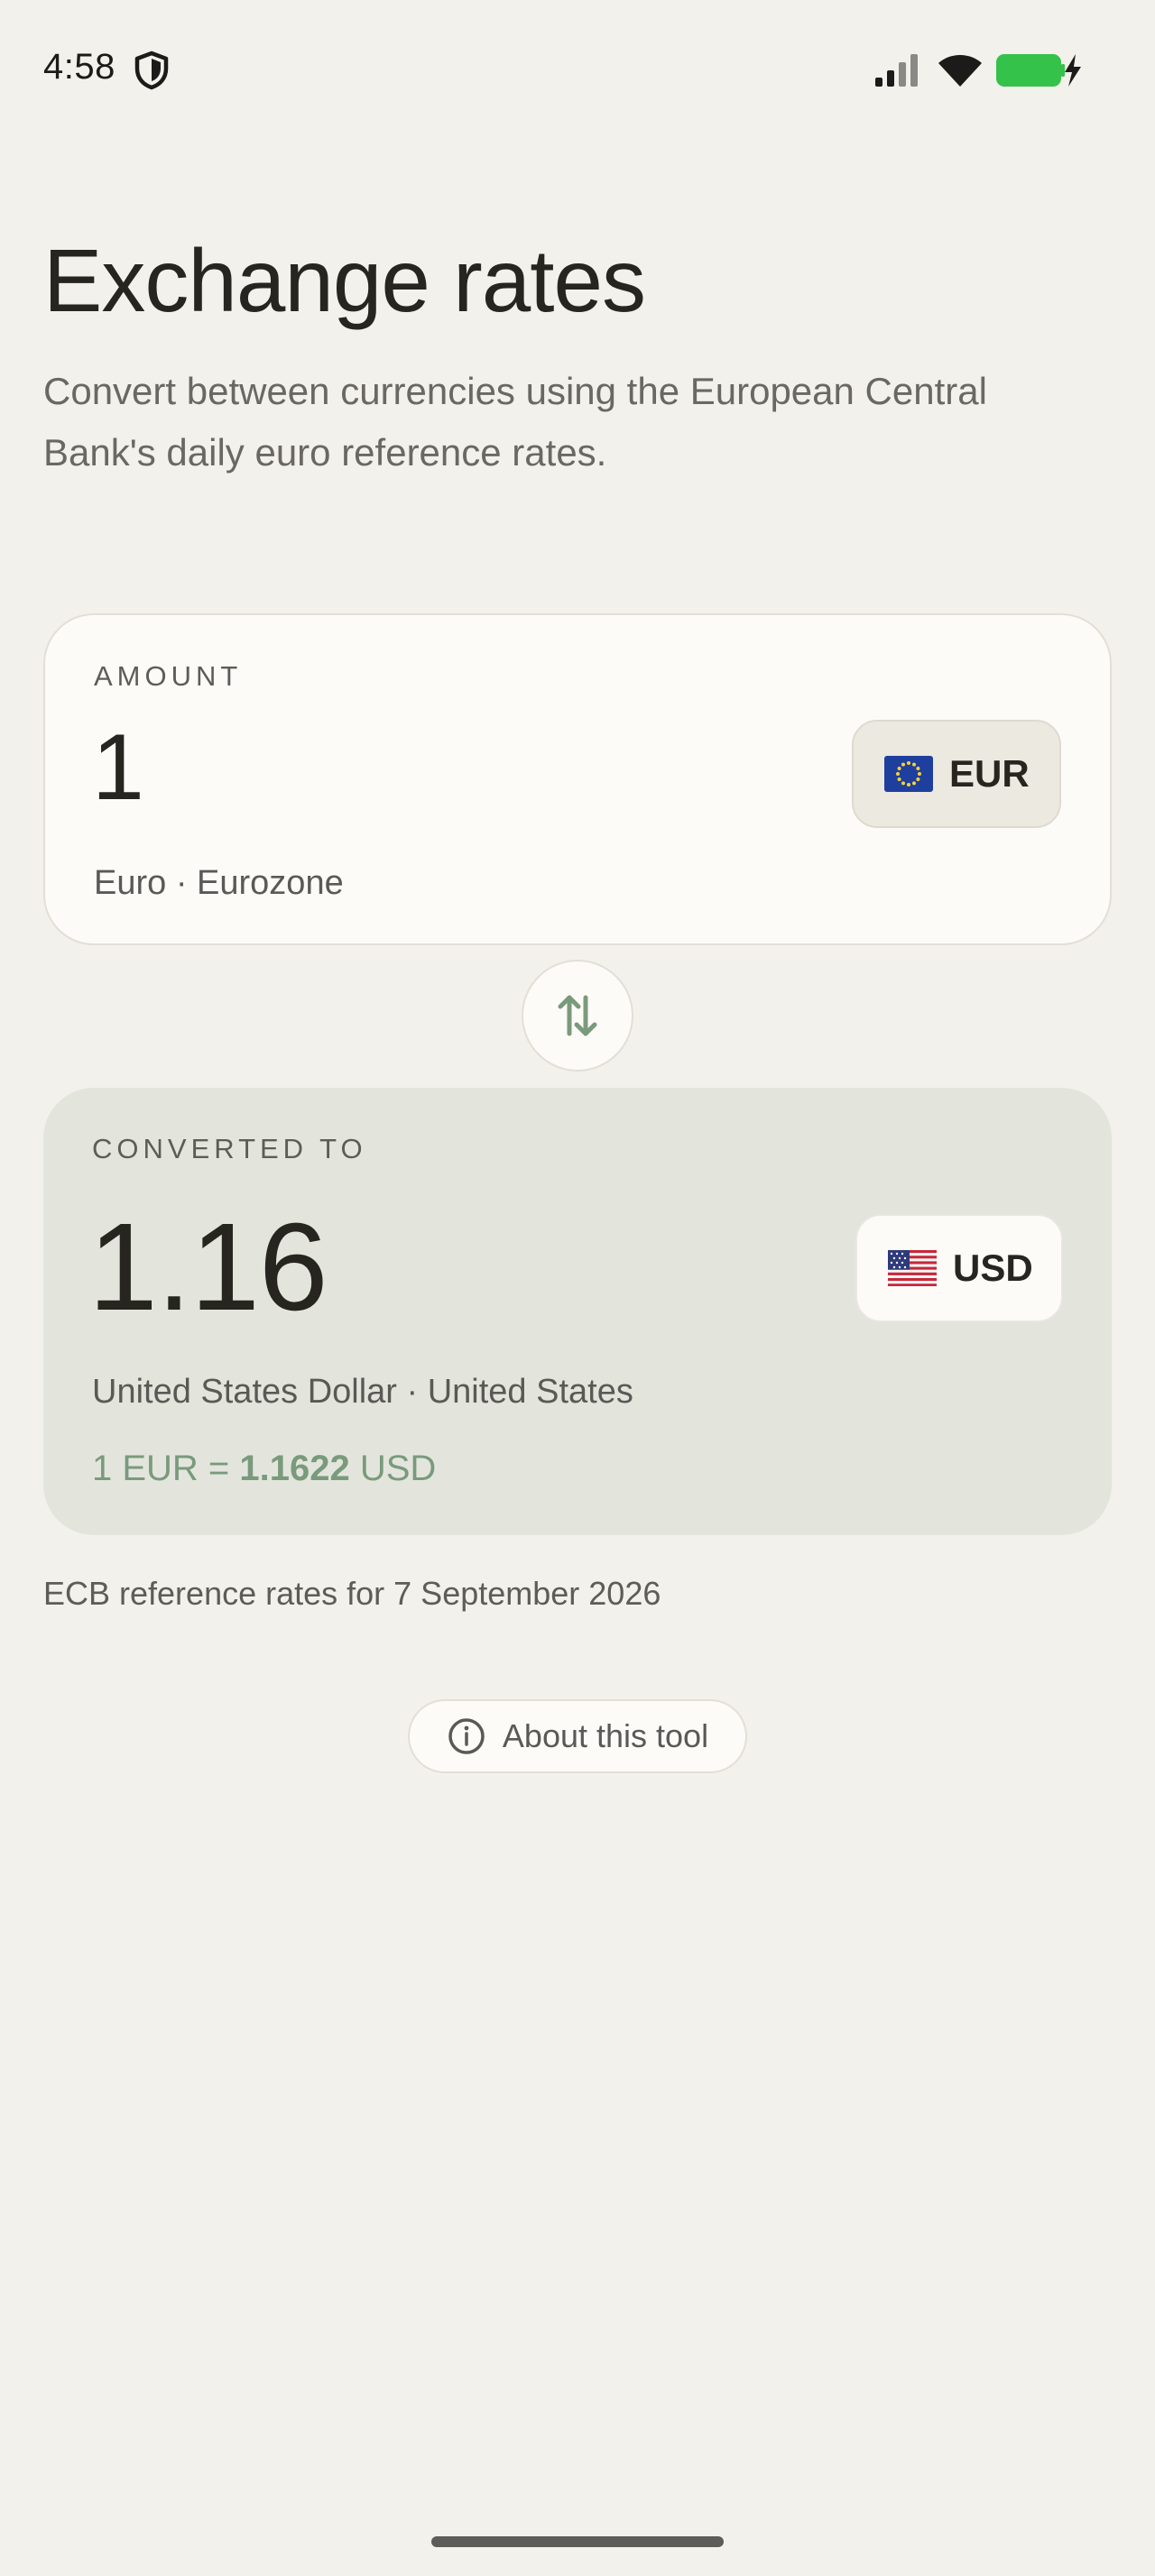 This screenshot has height=2576, width=1155. What do you see at coordinates (960, 71) in the screenshot?
I see `wifi-icon` at bounding box center [960, 71].